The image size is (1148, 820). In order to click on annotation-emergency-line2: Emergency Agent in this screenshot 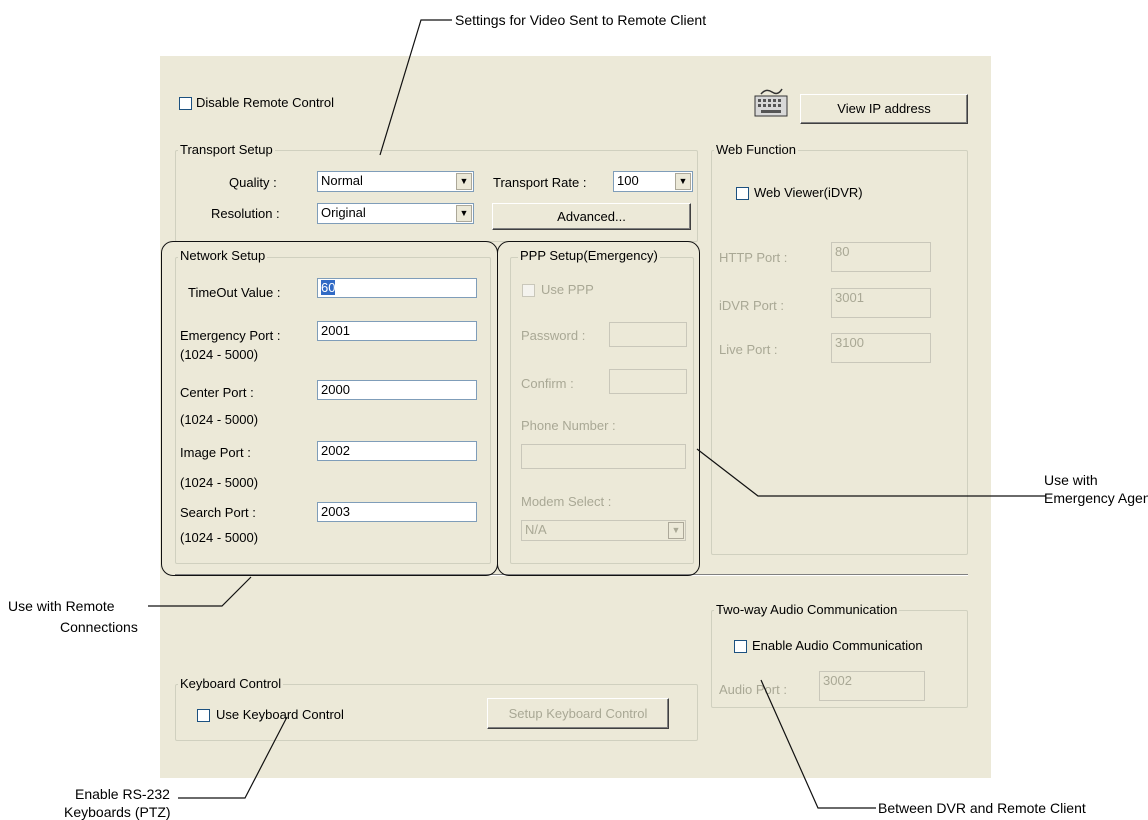, I will do `click(1096, 498)`.